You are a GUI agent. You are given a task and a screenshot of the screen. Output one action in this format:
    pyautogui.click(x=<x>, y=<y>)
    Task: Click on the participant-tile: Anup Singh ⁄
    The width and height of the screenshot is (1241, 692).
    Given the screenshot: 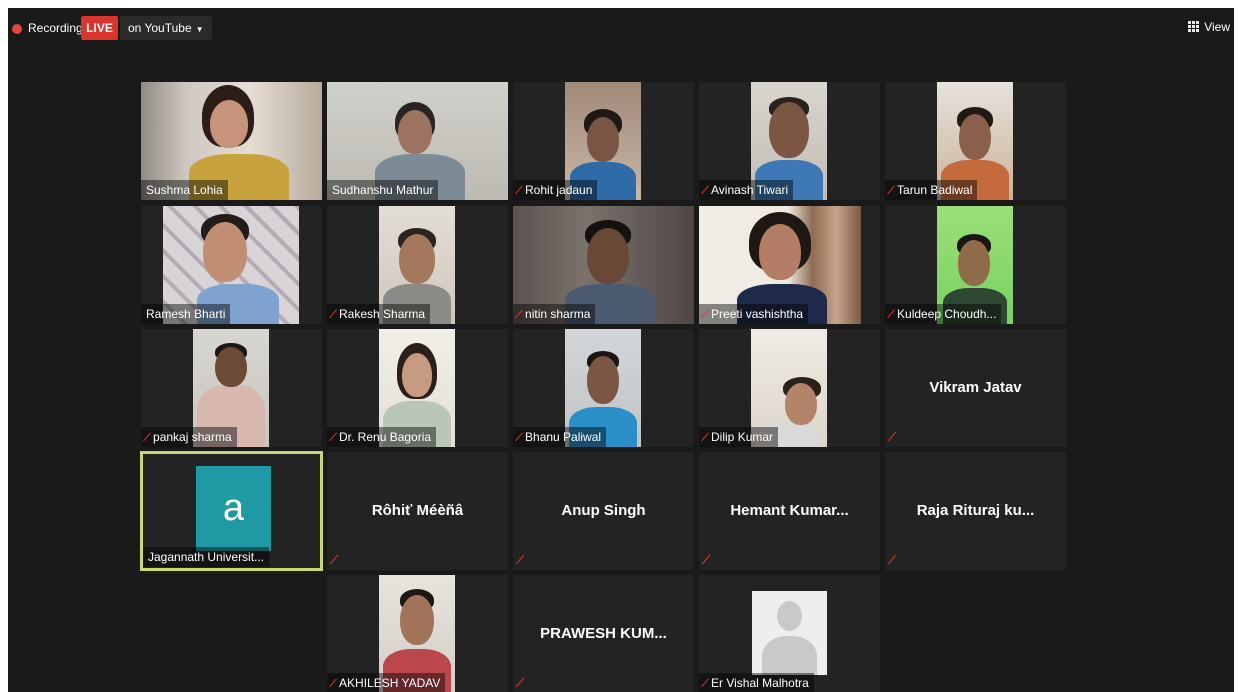 What is the action you would take?
    pyautogui.click(x=603, y=511)
    